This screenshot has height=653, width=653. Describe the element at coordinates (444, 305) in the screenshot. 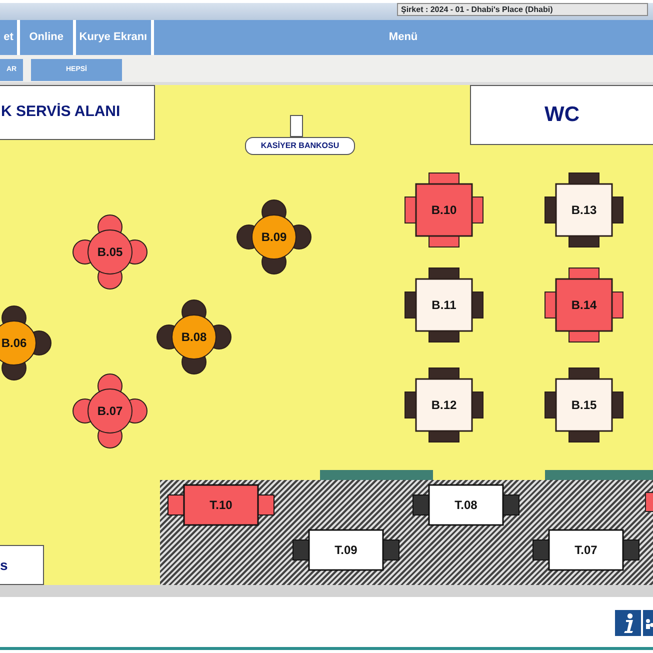

I see `restaurant-table: B.11` at that location.